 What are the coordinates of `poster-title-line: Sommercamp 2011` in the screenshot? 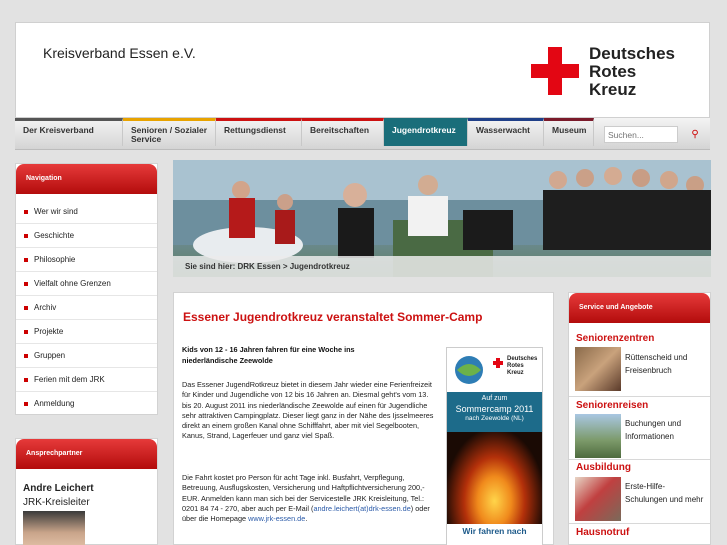 It's located at (494, 409).